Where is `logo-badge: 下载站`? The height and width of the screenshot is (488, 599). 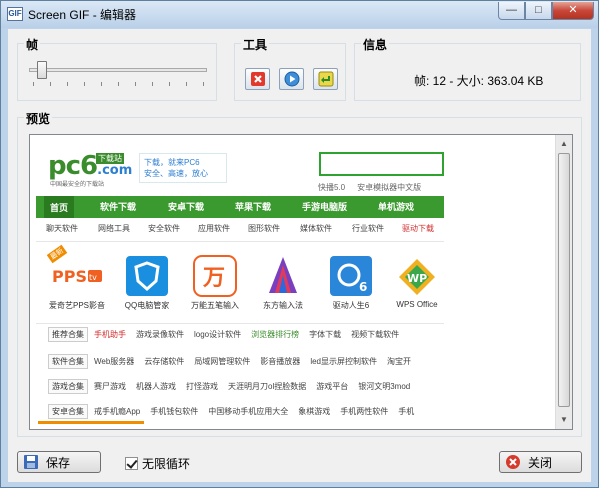
logo-badge: 下载站 is located at coordinates (110, 158).